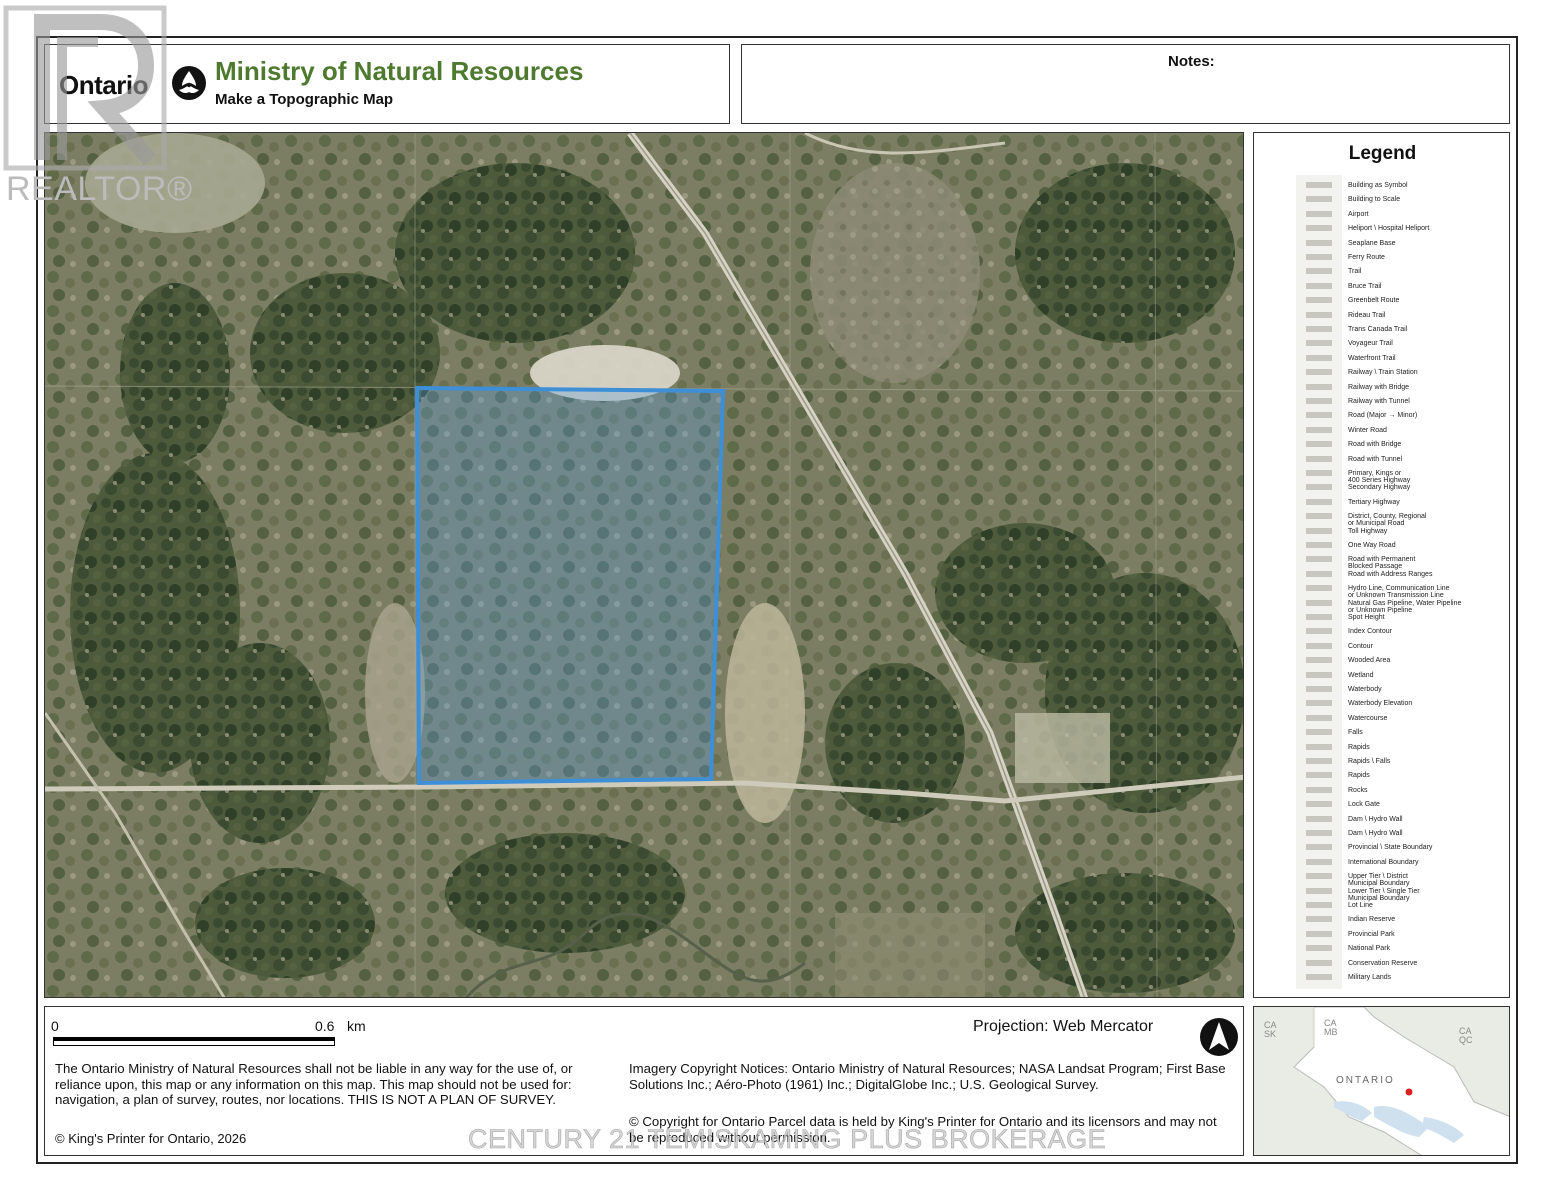 Image resolution: width=1553 pixels, height=1200 pixels. Describe the element at coordinates (1366, 617) in the screenshot. I see `legend-item-label: Spot Height` at that location.